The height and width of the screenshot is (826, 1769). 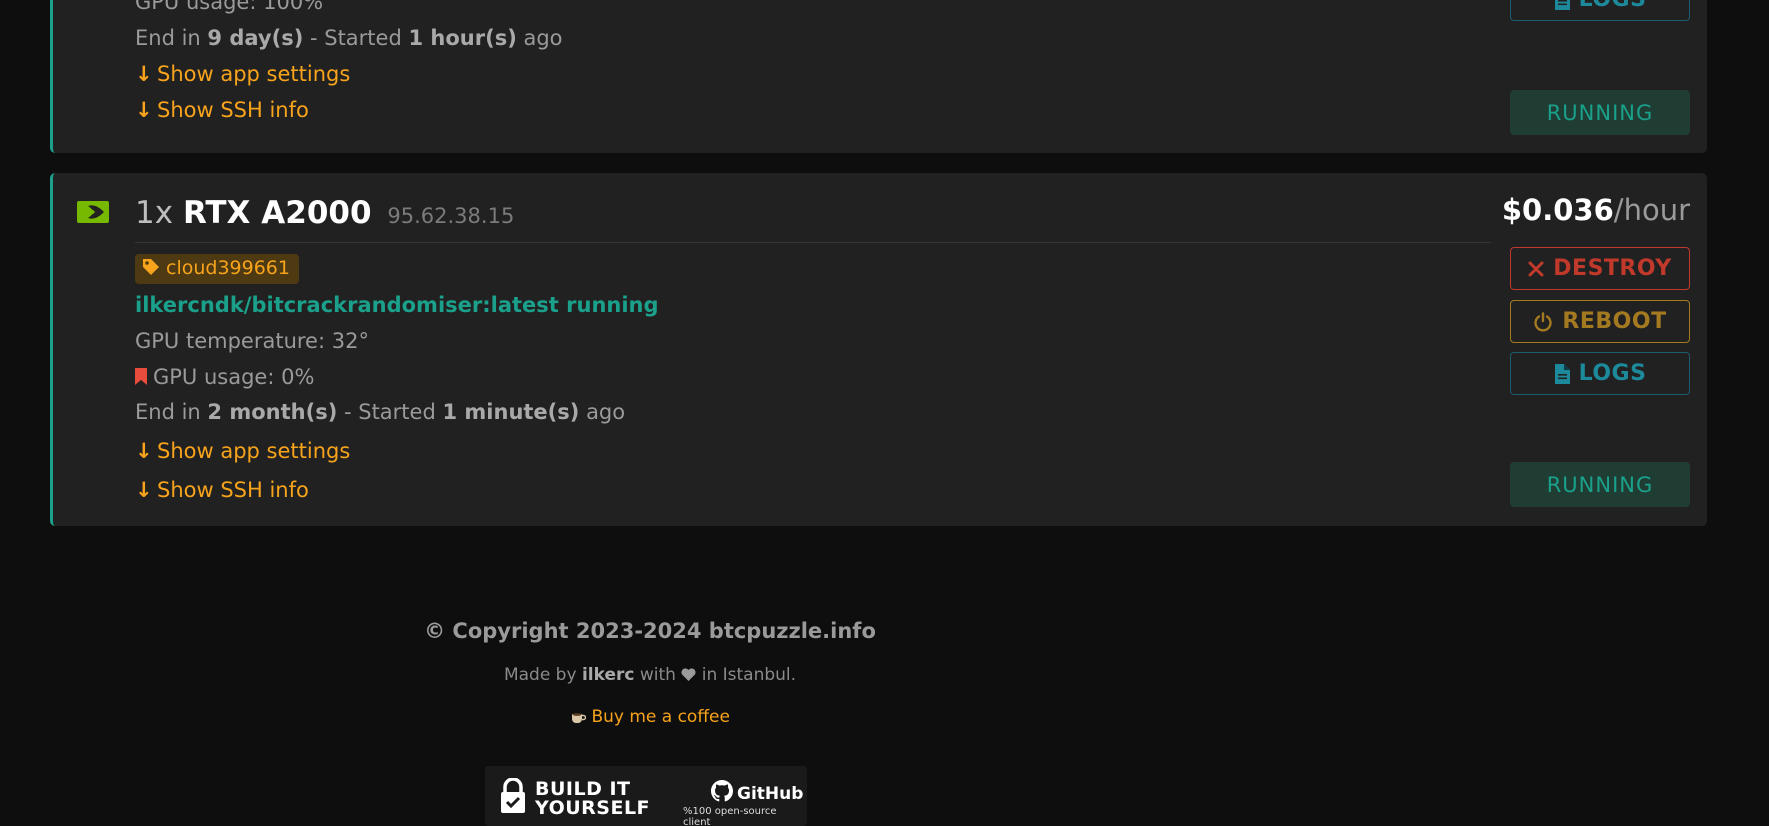 What do you see at coordinates (229, 7) in the screenshot?
I see `gpu-usage: GPU usage: 100%` at bounding box center [229, 7].